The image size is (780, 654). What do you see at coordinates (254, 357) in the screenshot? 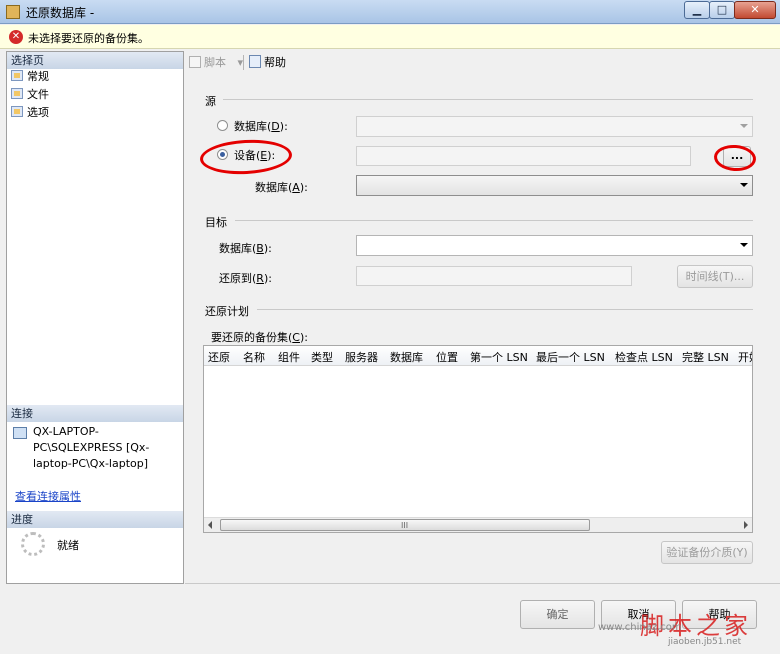
I see `column-header: 名称` at bounding box center [254, 357].